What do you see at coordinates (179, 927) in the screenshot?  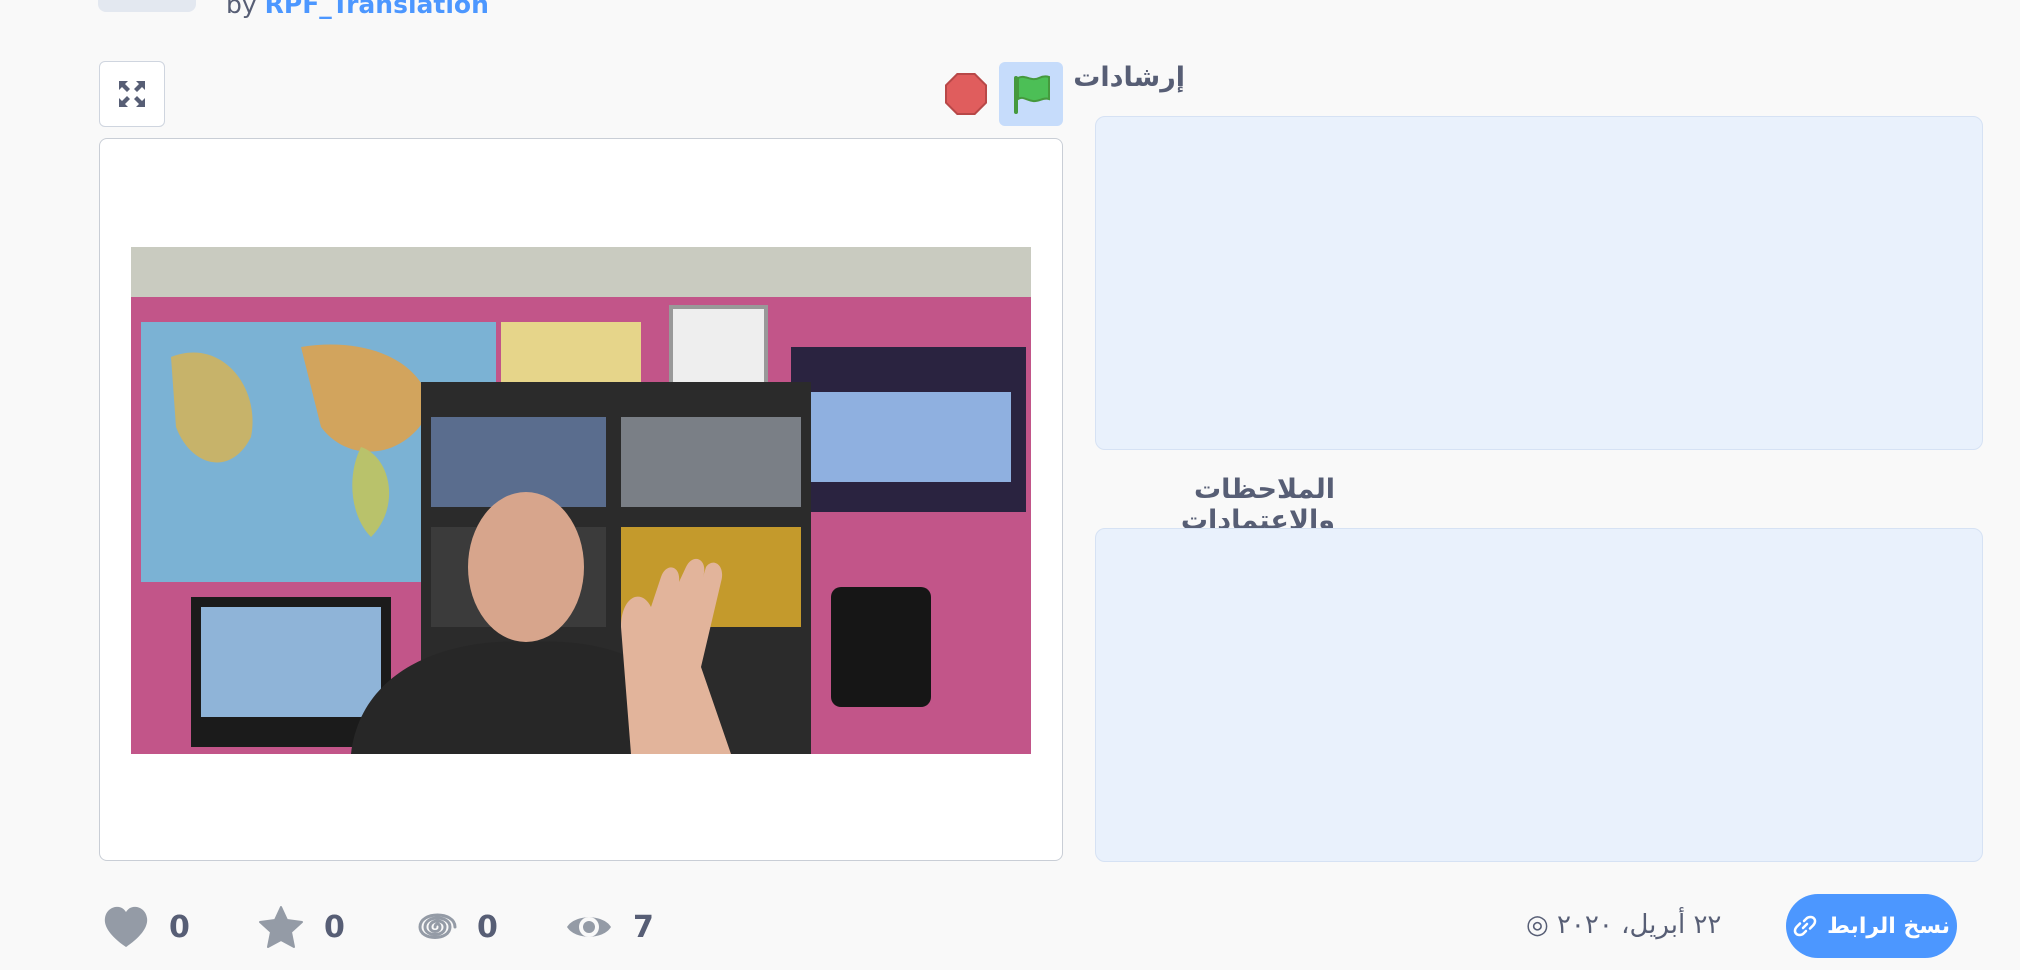 I see `love-count: 0` at bounding box center [179, 927].